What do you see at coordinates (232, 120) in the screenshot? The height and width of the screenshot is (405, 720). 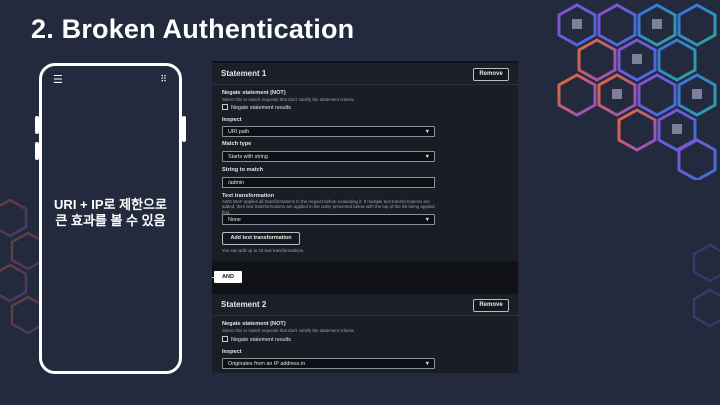 I see `inspect-label: Inspect` at bounding box center [232, 120].